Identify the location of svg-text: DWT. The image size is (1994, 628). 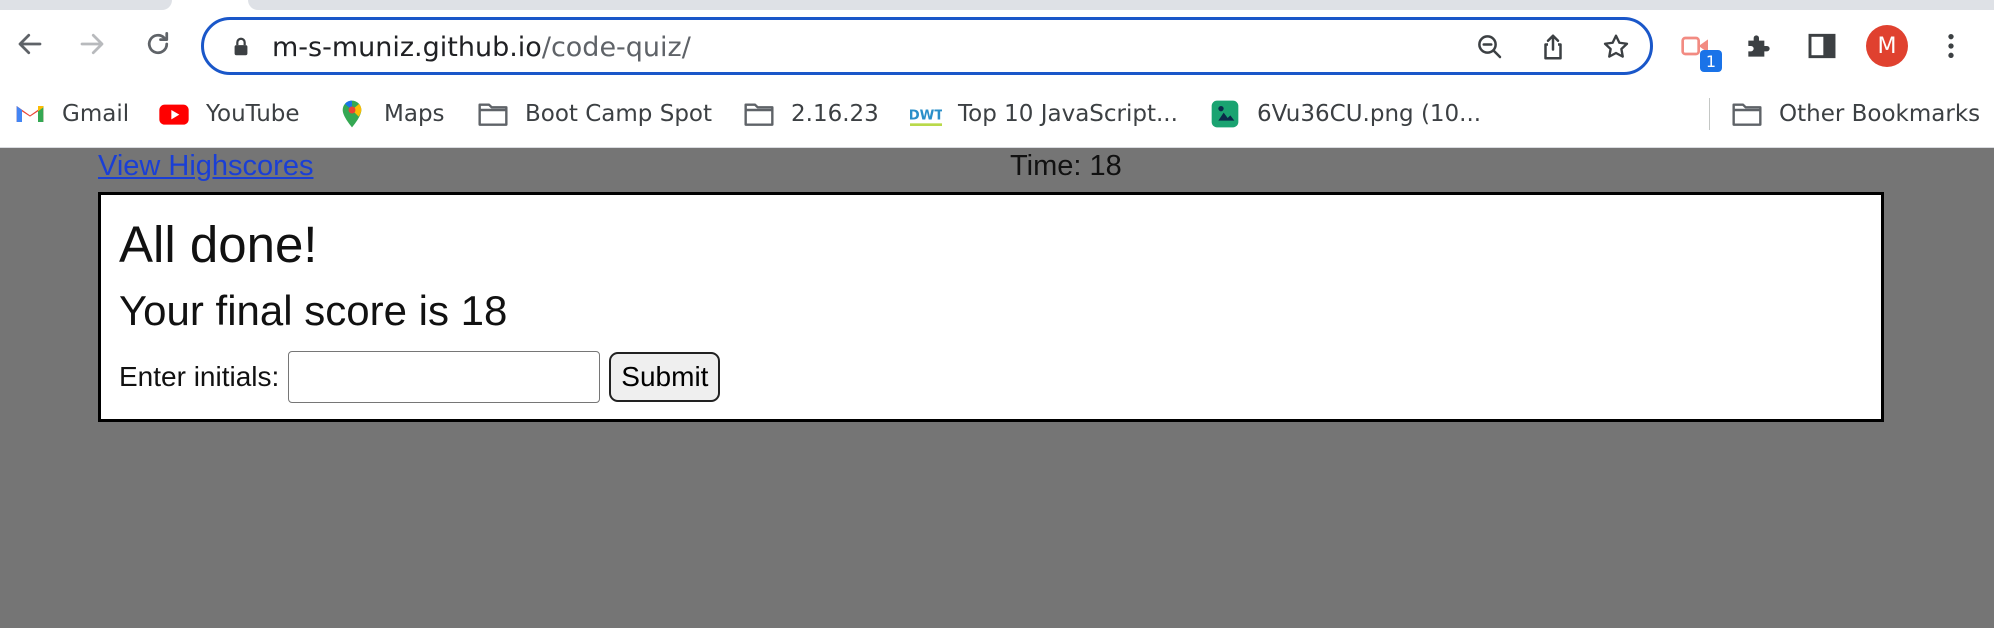
(926, 115).